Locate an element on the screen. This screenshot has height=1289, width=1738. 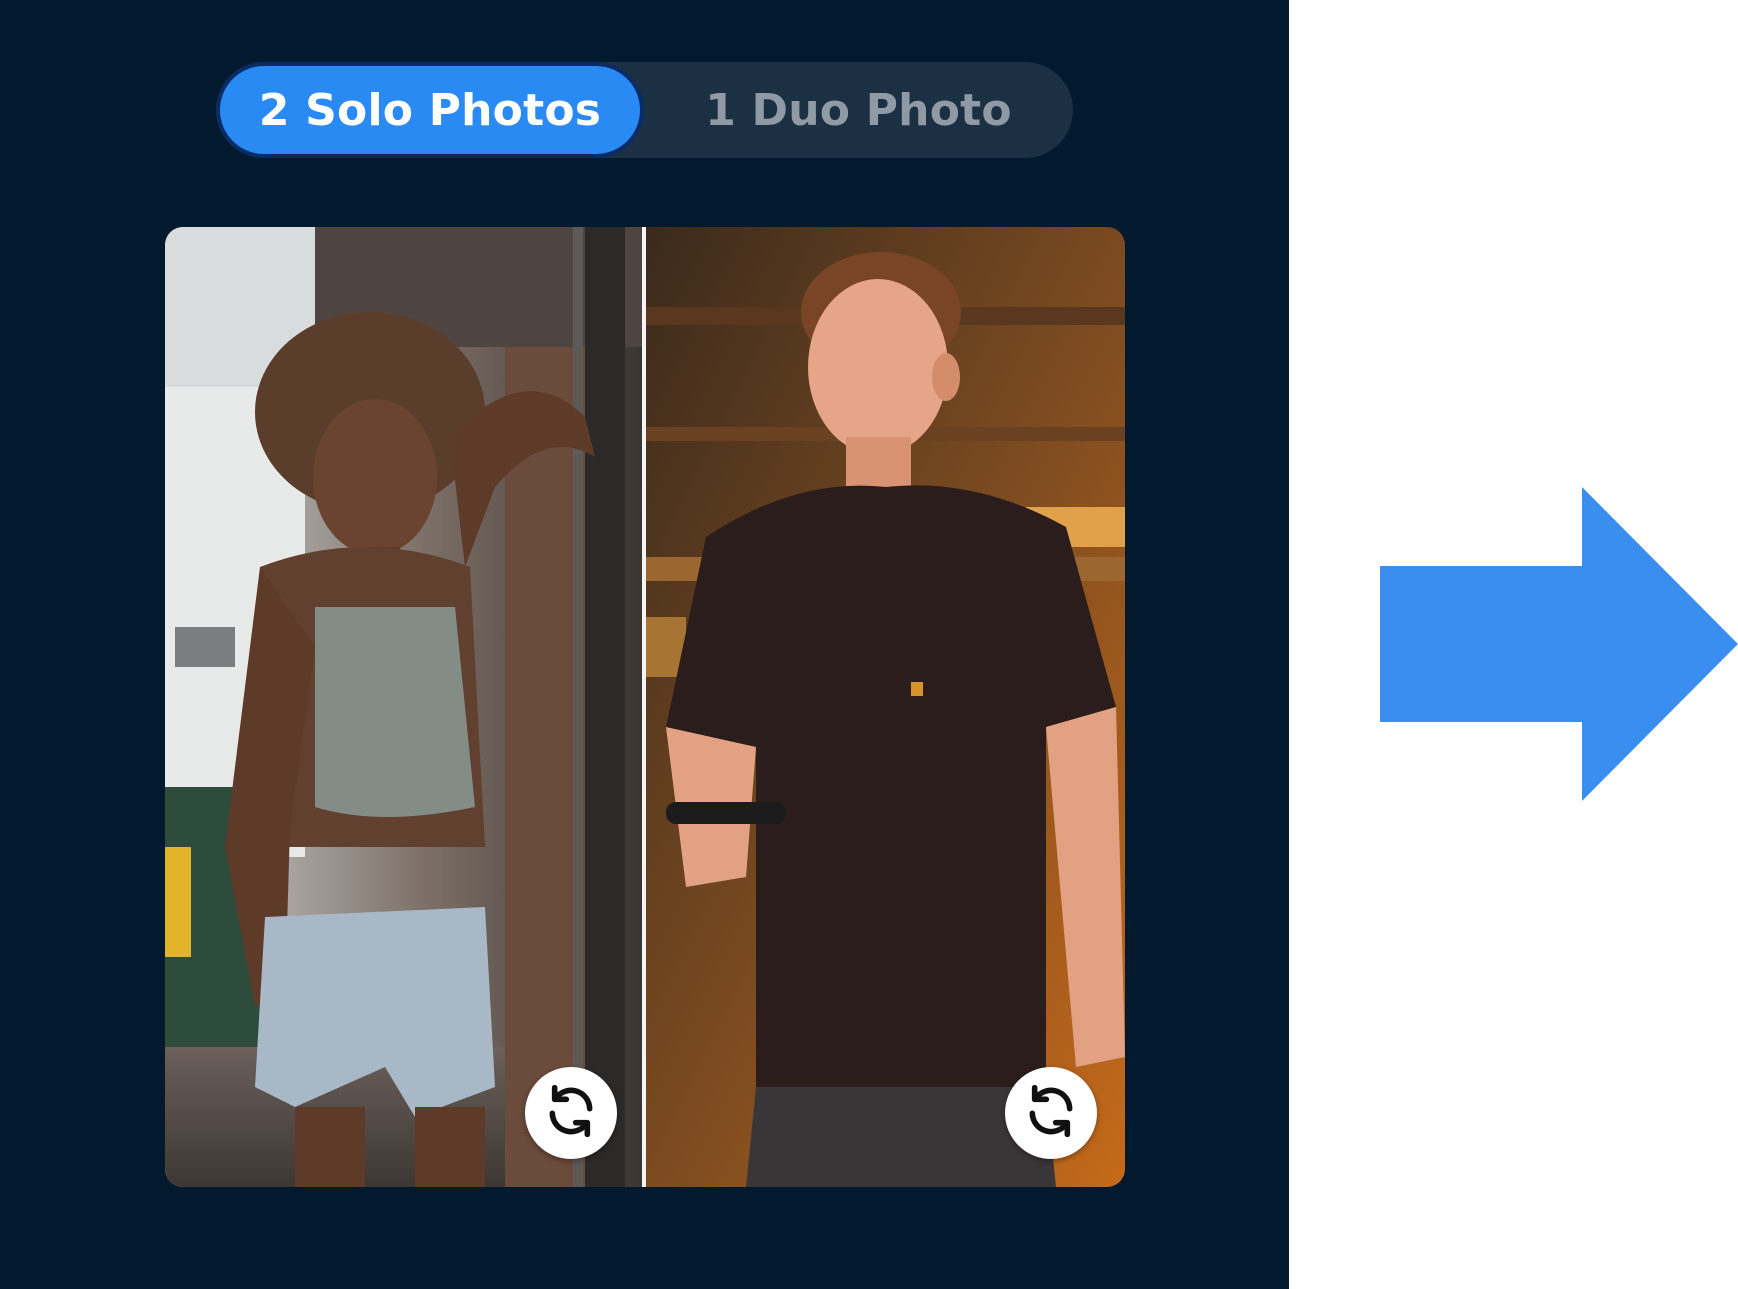
swap-right-photo-button is located at coordinates (1051, 1113).